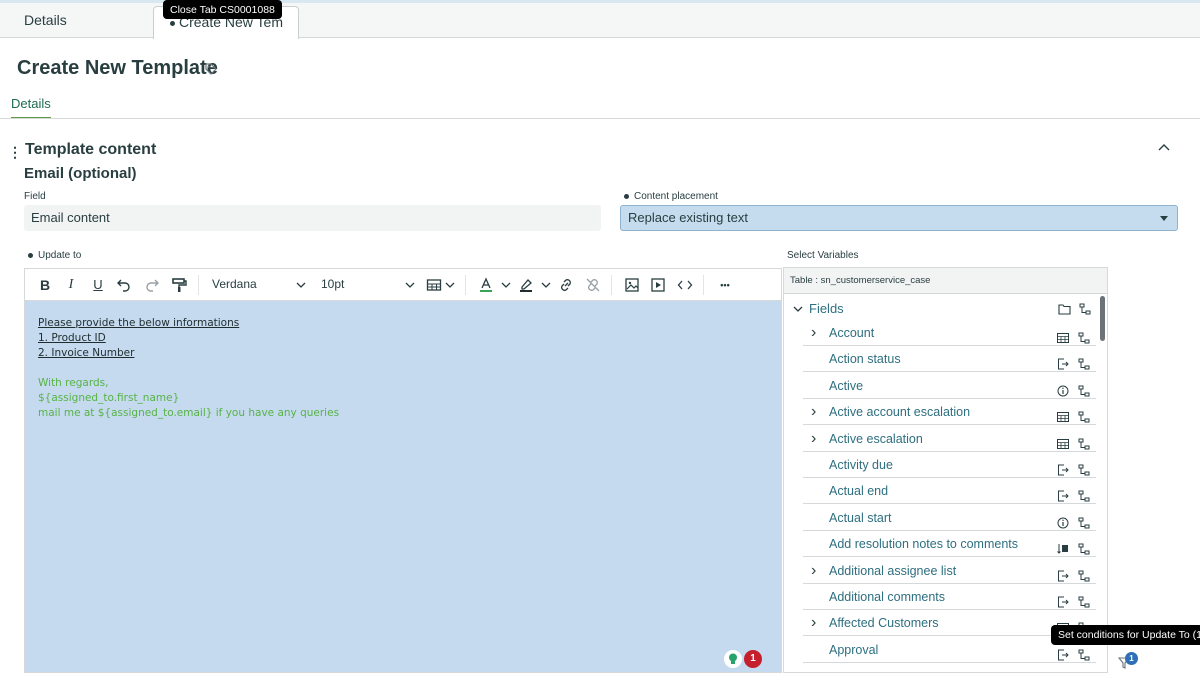 The height and width of the screenshot is (682, 1200). Describe the element at coordinates (86, 353) in the screenshot. I see `editor-line: 2. Invoice Number` at that location.